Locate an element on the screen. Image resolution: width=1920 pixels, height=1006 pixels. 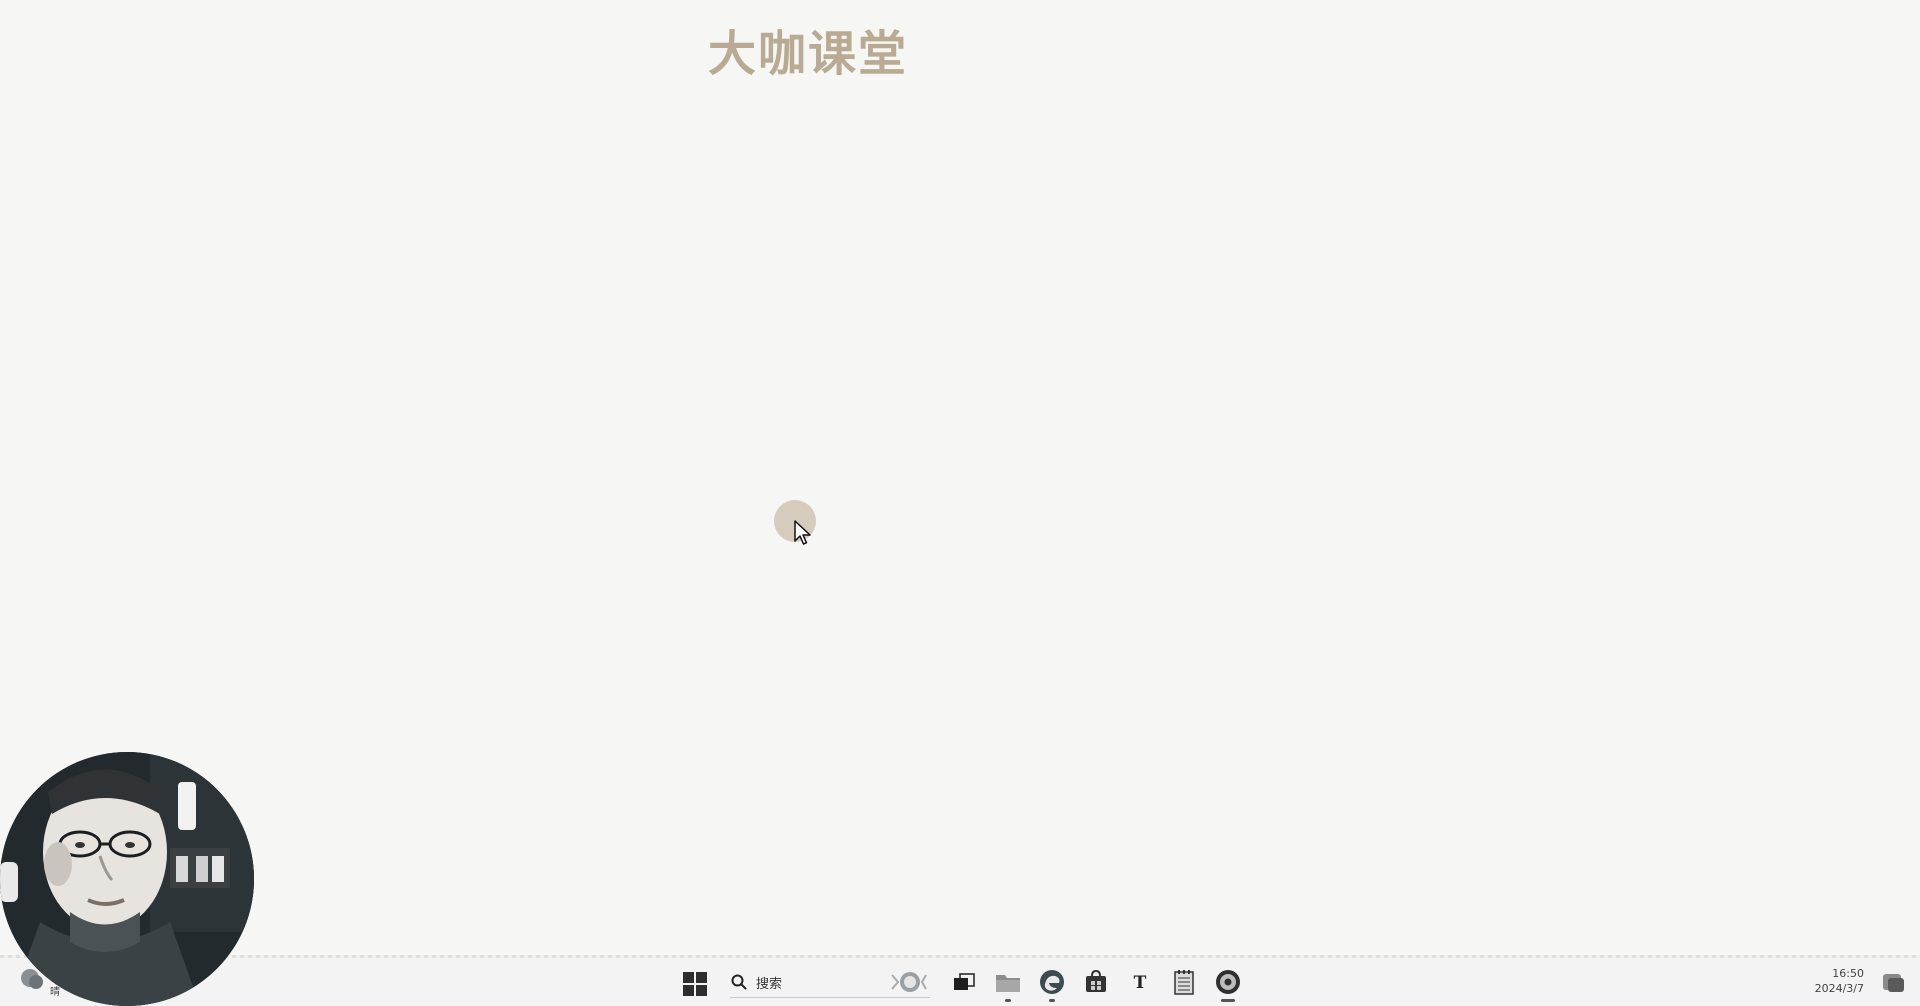
system-clock: 16:50 2024/3/7 is located at coordinates (1839, 981).